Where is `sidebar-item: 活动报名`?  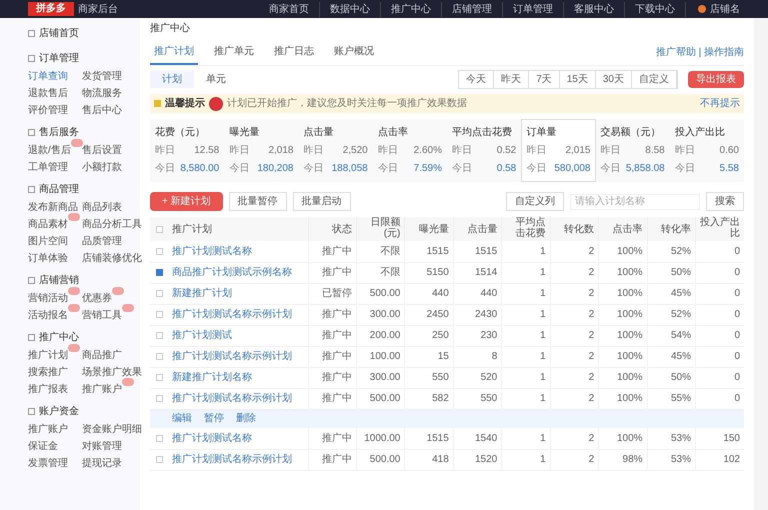
sidebar-item: 活动报名 is located at coordinates (48, 315).